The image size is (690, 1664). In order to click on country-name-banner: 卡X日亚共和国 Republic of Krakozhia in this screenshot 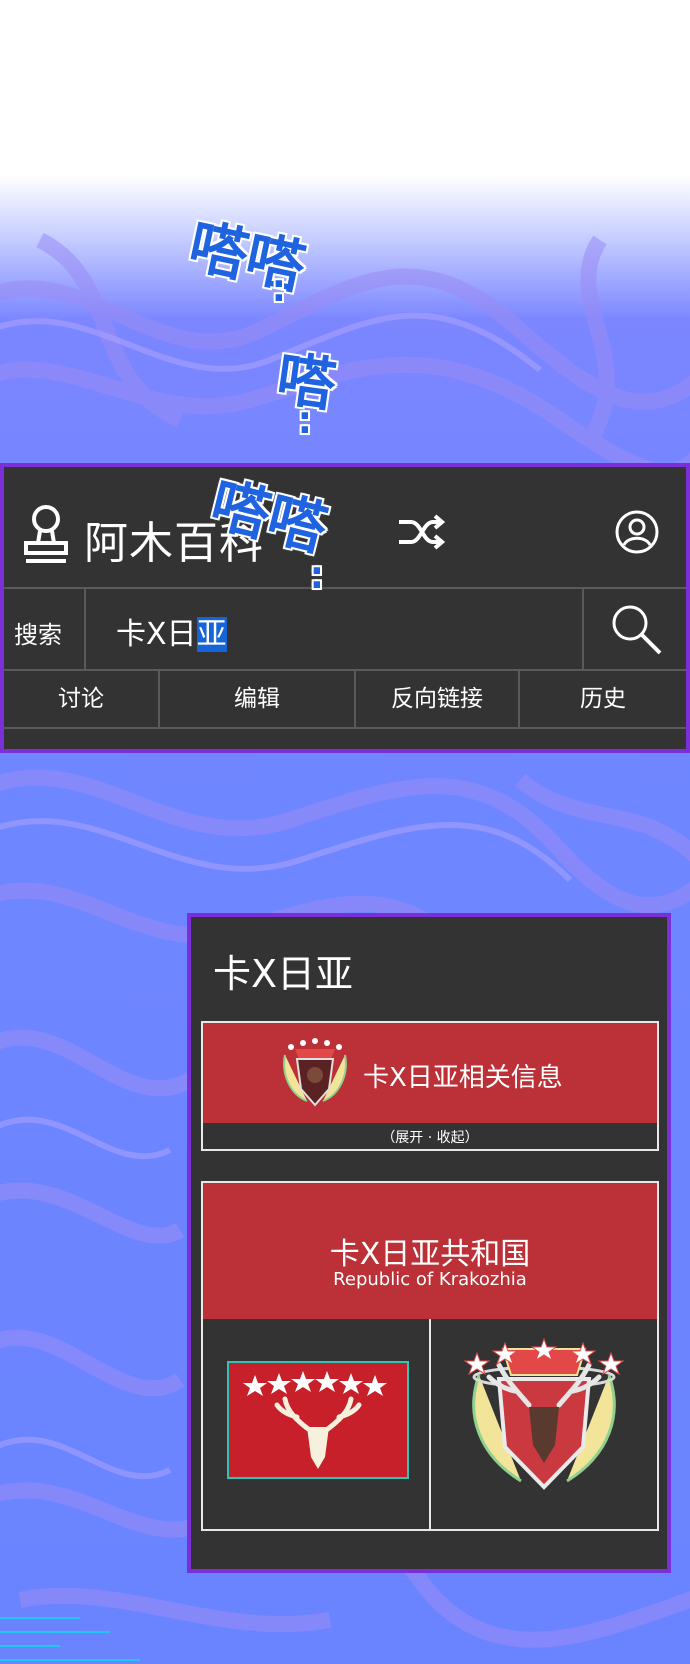, I will do `click(430, 1251)`.